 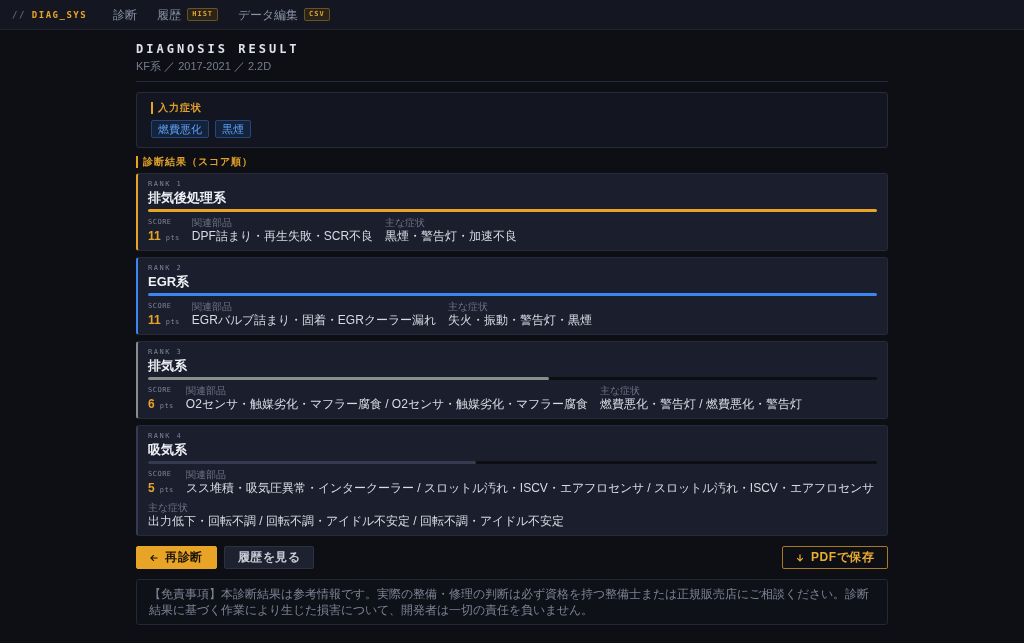 What do you see at coordinates (125, 14) in the screenshot?
I see `nav-link: 診断` at bounding box center [125, 14].